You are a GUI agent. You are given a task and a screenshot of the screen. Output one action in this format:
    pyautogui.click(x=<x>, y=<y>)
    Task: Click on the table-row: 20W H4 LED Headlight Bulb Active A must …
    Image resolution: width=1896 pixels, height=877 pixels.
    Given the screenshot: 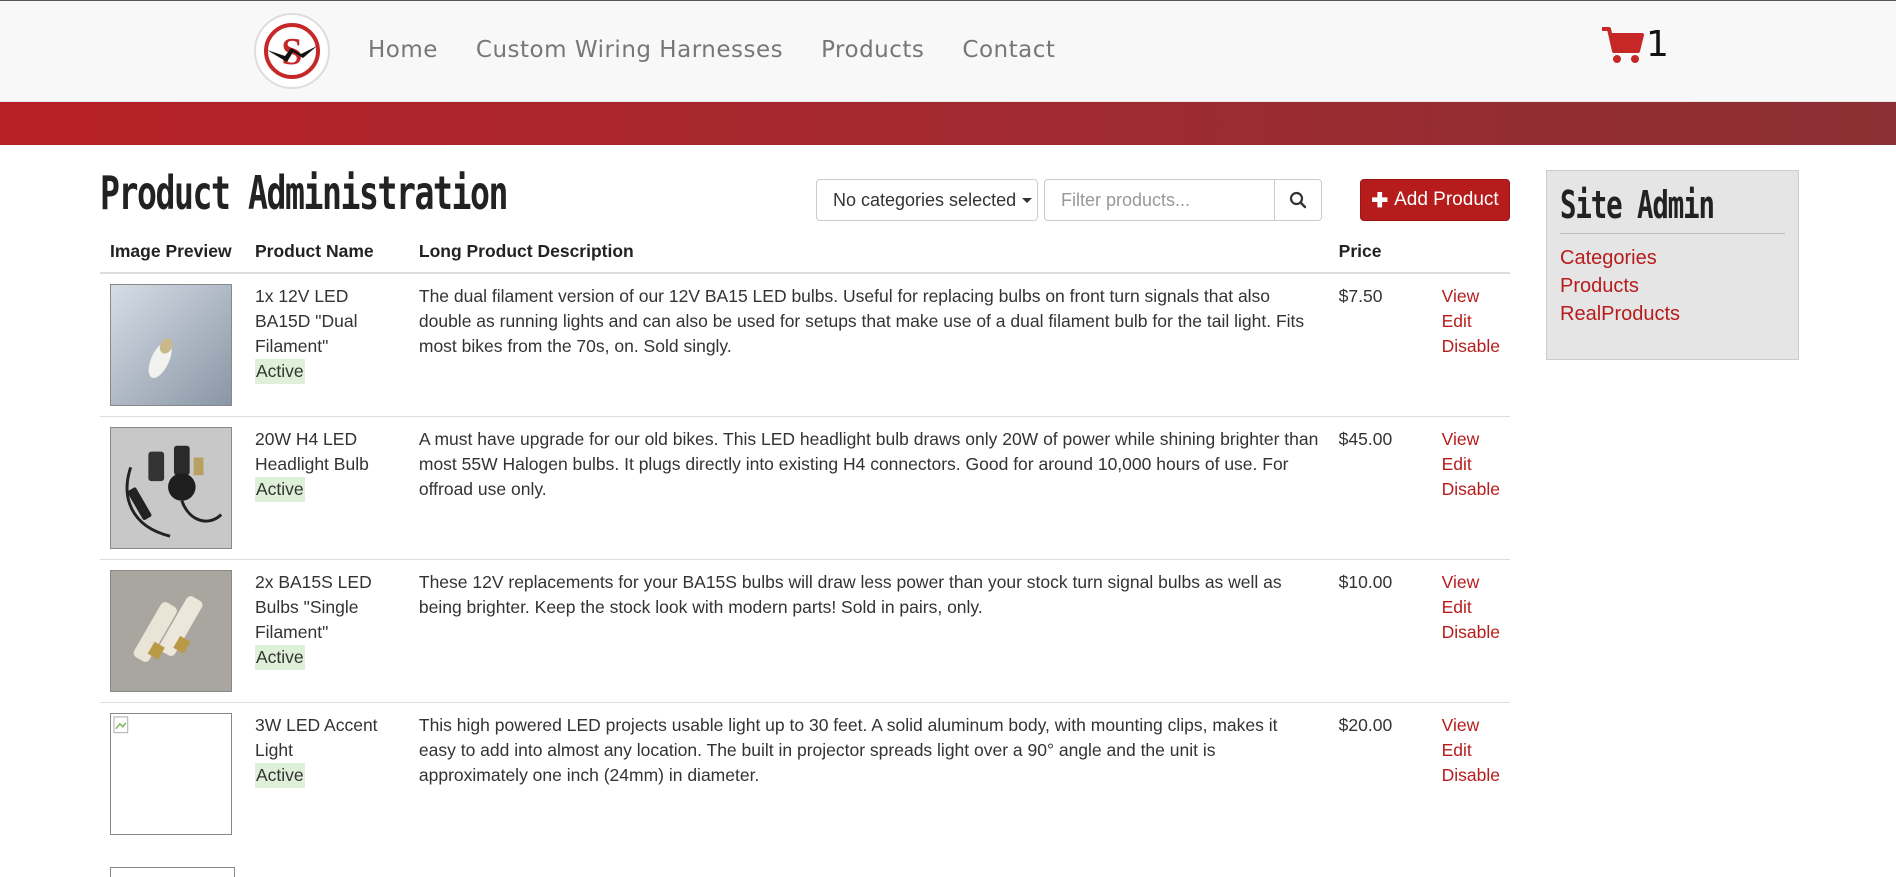 What is the action you would take?
    pyautogui.click(x=805, y=488)
    